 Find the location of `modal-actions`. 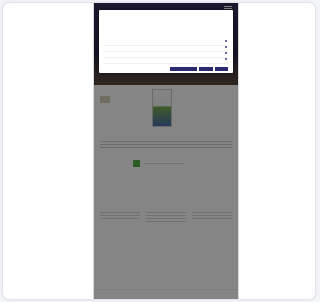

modal-actions is located at coordinates (166, 69).